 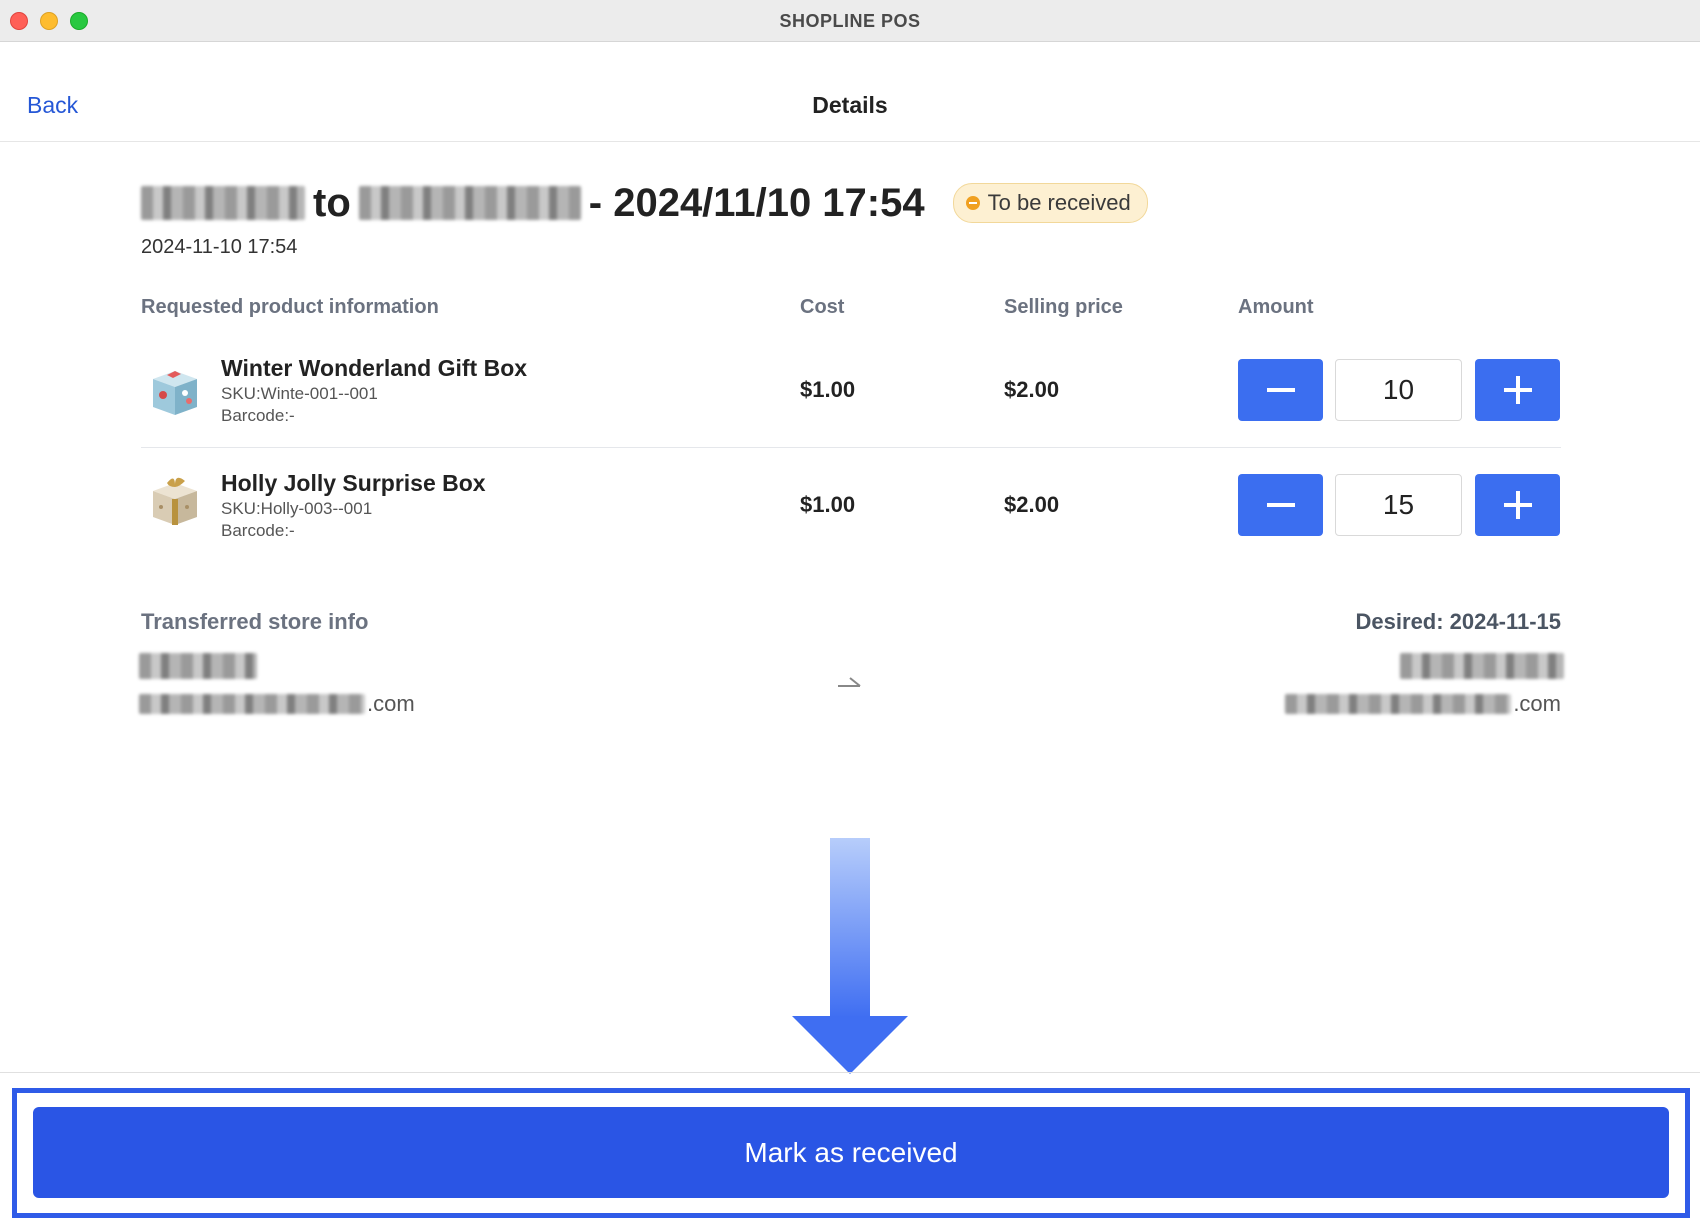 What do you see at coordinates (391, 703) in the screenshot?
I see `origin-email-suffix: .com` at bounding box center [391, 703].